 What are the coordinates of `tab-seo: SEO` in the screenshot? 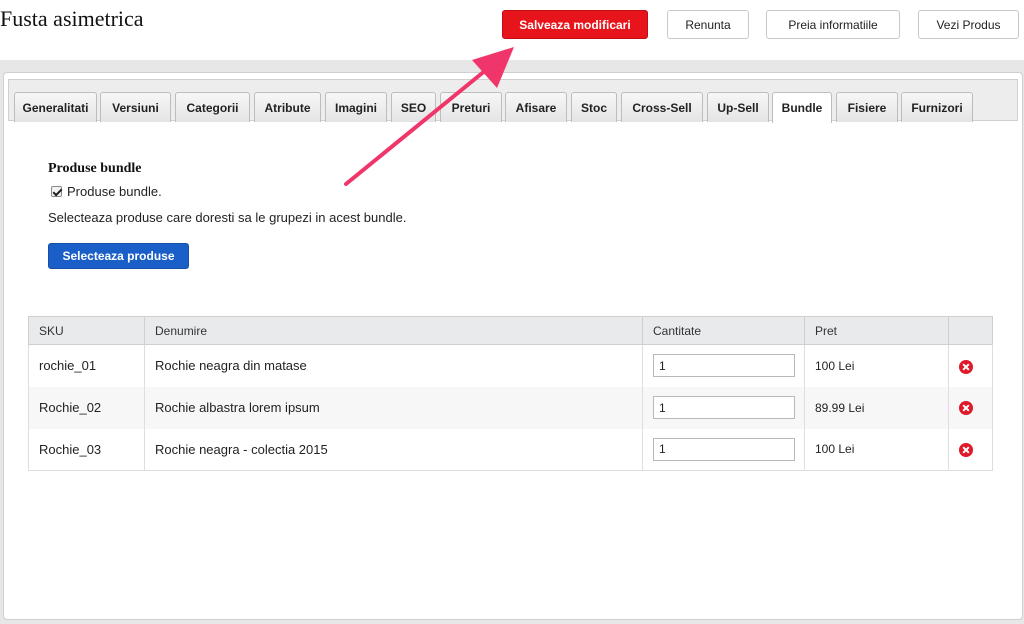 It's located at (413, 107).